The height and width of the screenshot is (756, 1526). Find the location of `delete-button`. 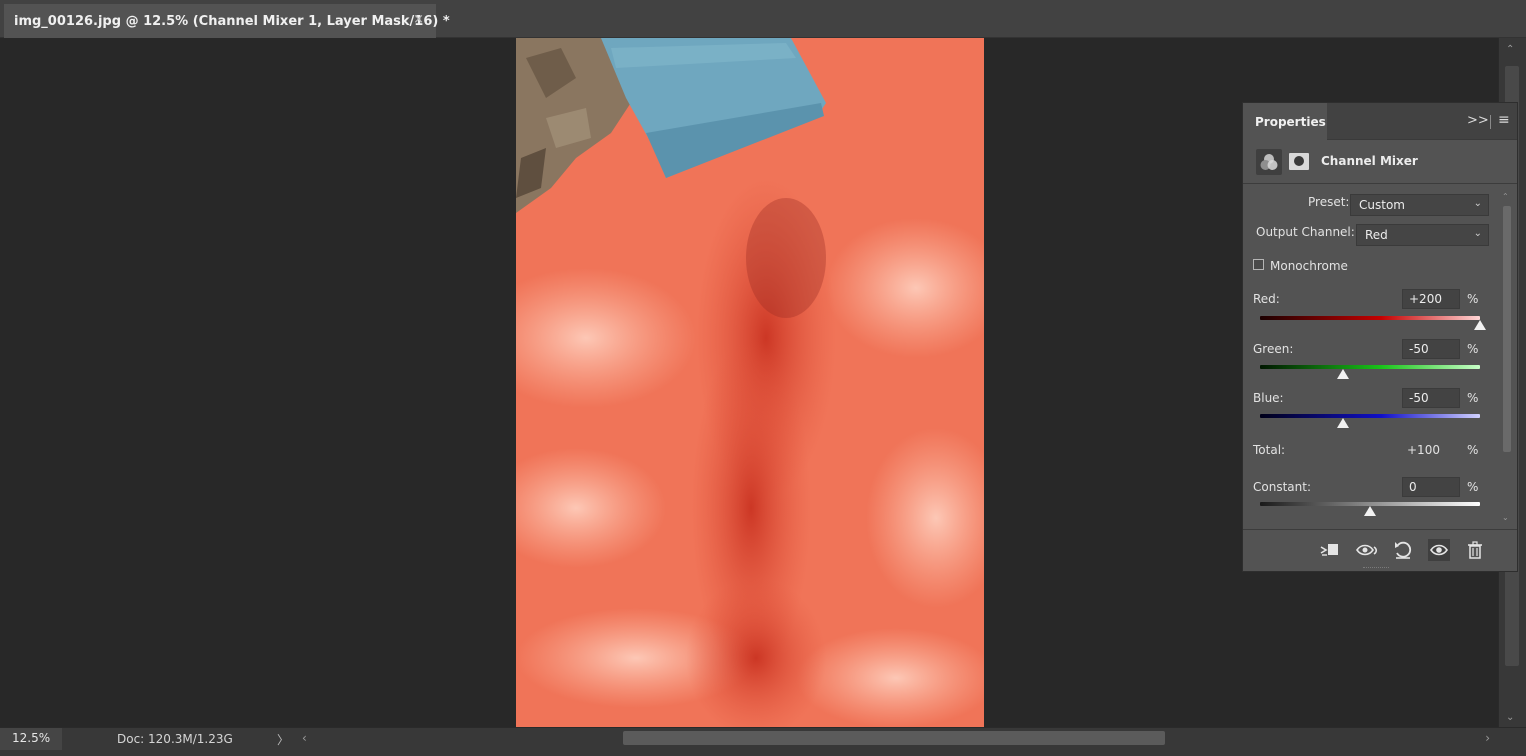

delete-button is located at coordinates (1475, 550).